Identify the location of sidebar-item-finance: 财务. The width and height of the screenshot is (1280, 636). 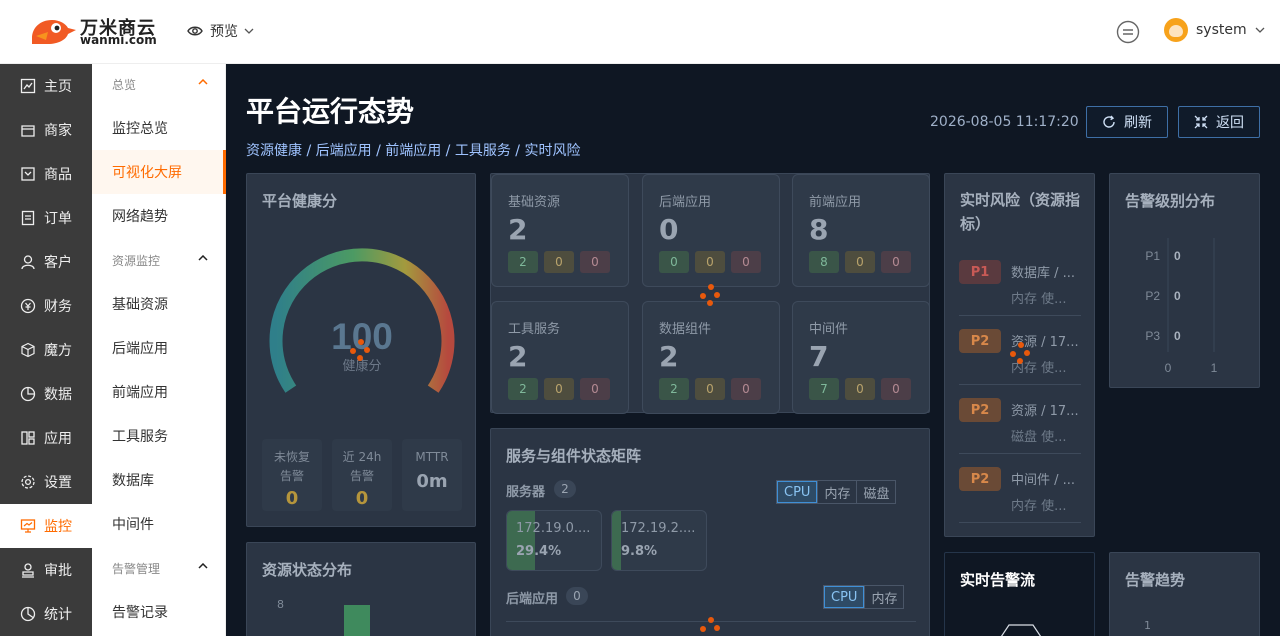
(46, 306).